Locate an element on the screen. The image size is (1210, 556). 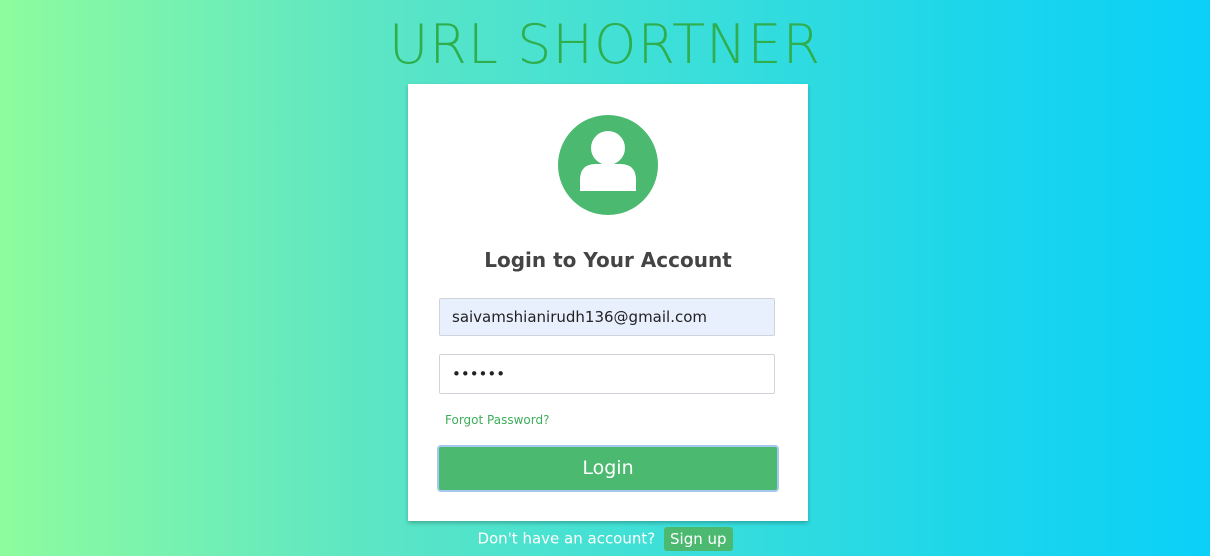
signup-prompt: Don't have an account? is located at coordinates (566, 538).